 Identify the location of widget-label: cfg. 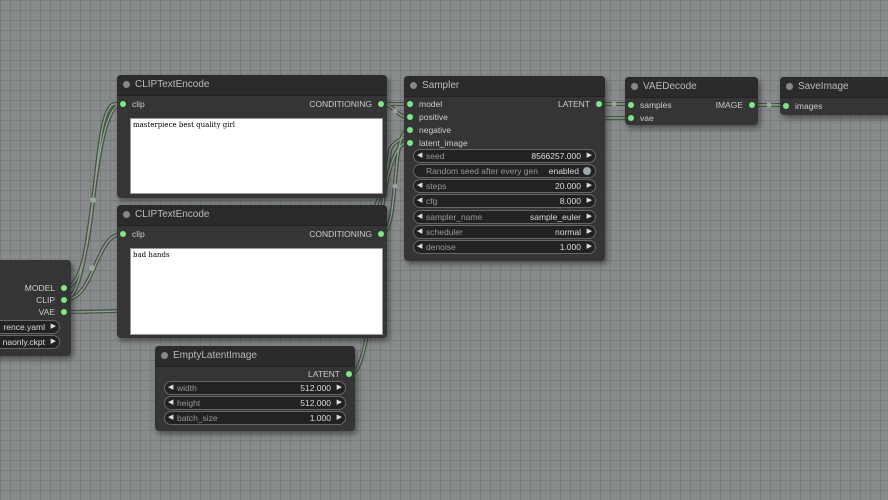
(432, 201).